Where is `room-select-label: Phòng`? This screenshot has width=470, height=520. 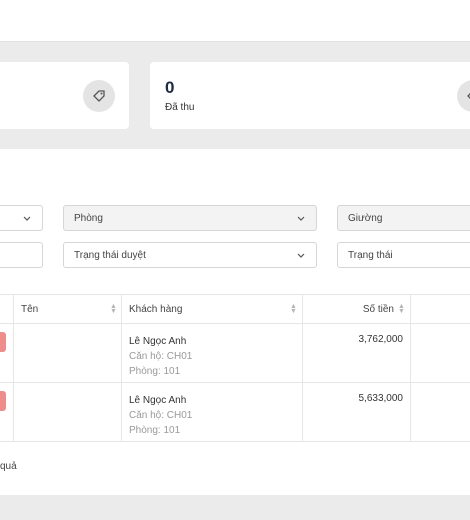
room-select-label: Phòng is located at coordinates (88, 218).